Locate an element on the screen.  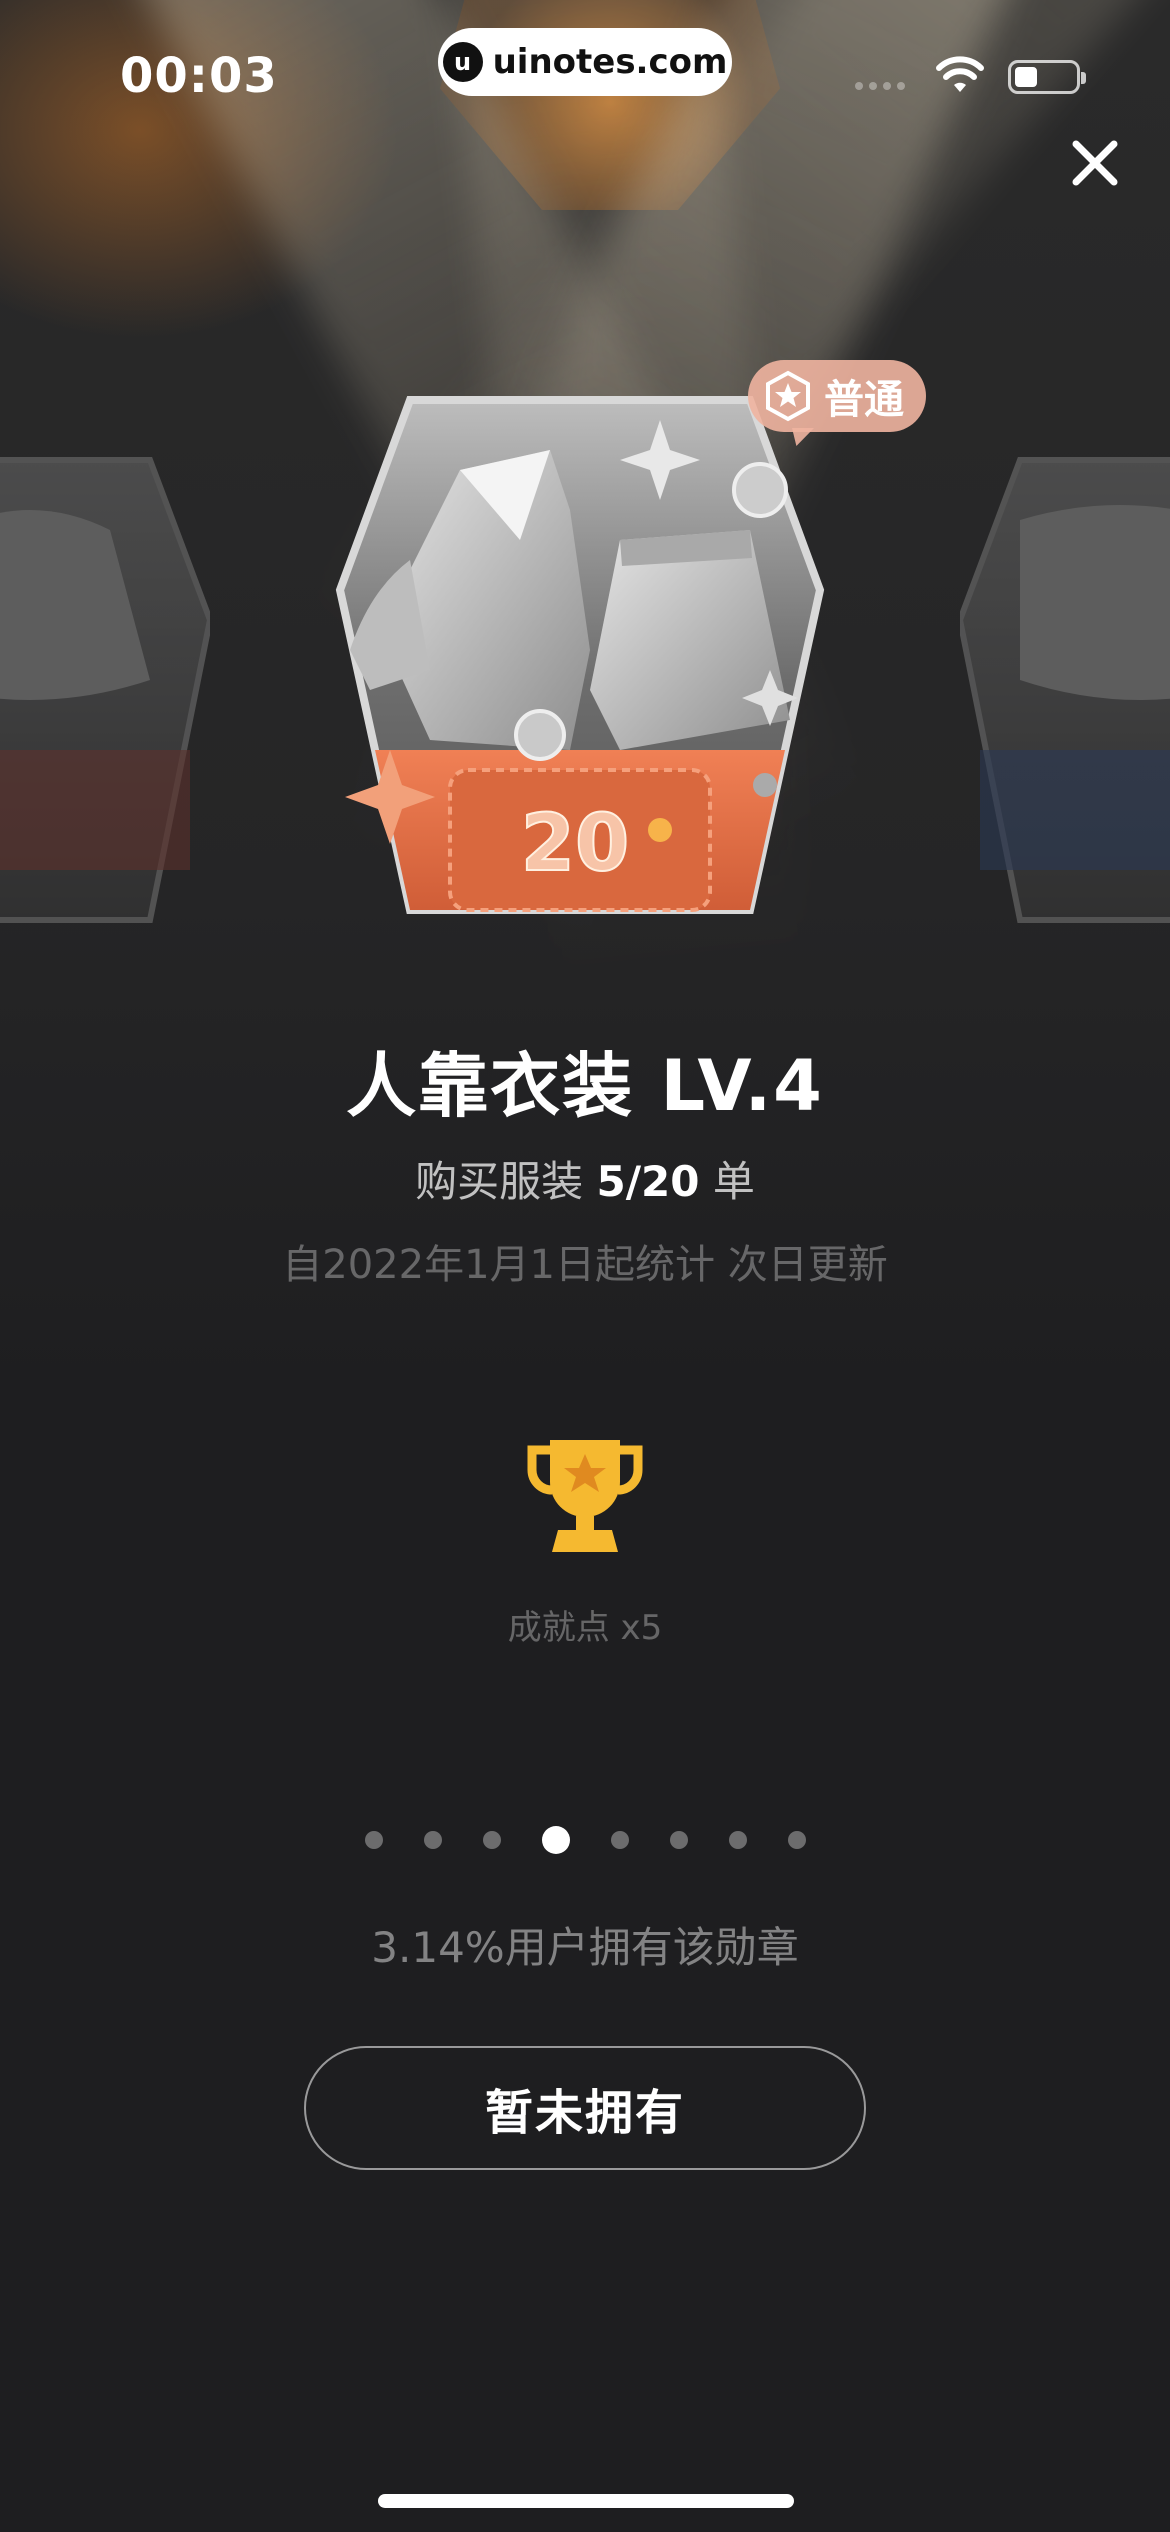
rarity-label: 普通 is located at coordinates (864, 400).